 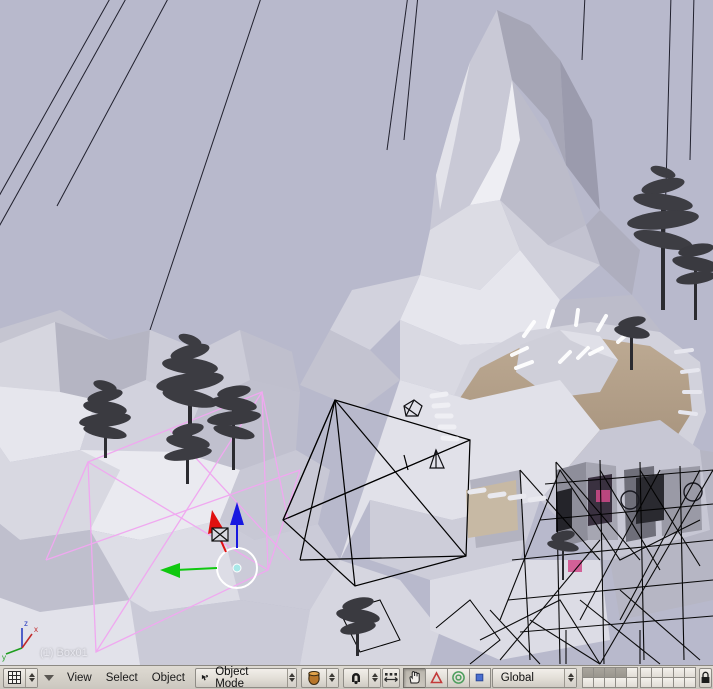 What do you see at coordinates (331, 677) in the screenshot?
I see `shading-spinner` at bounding box center [331, 677].